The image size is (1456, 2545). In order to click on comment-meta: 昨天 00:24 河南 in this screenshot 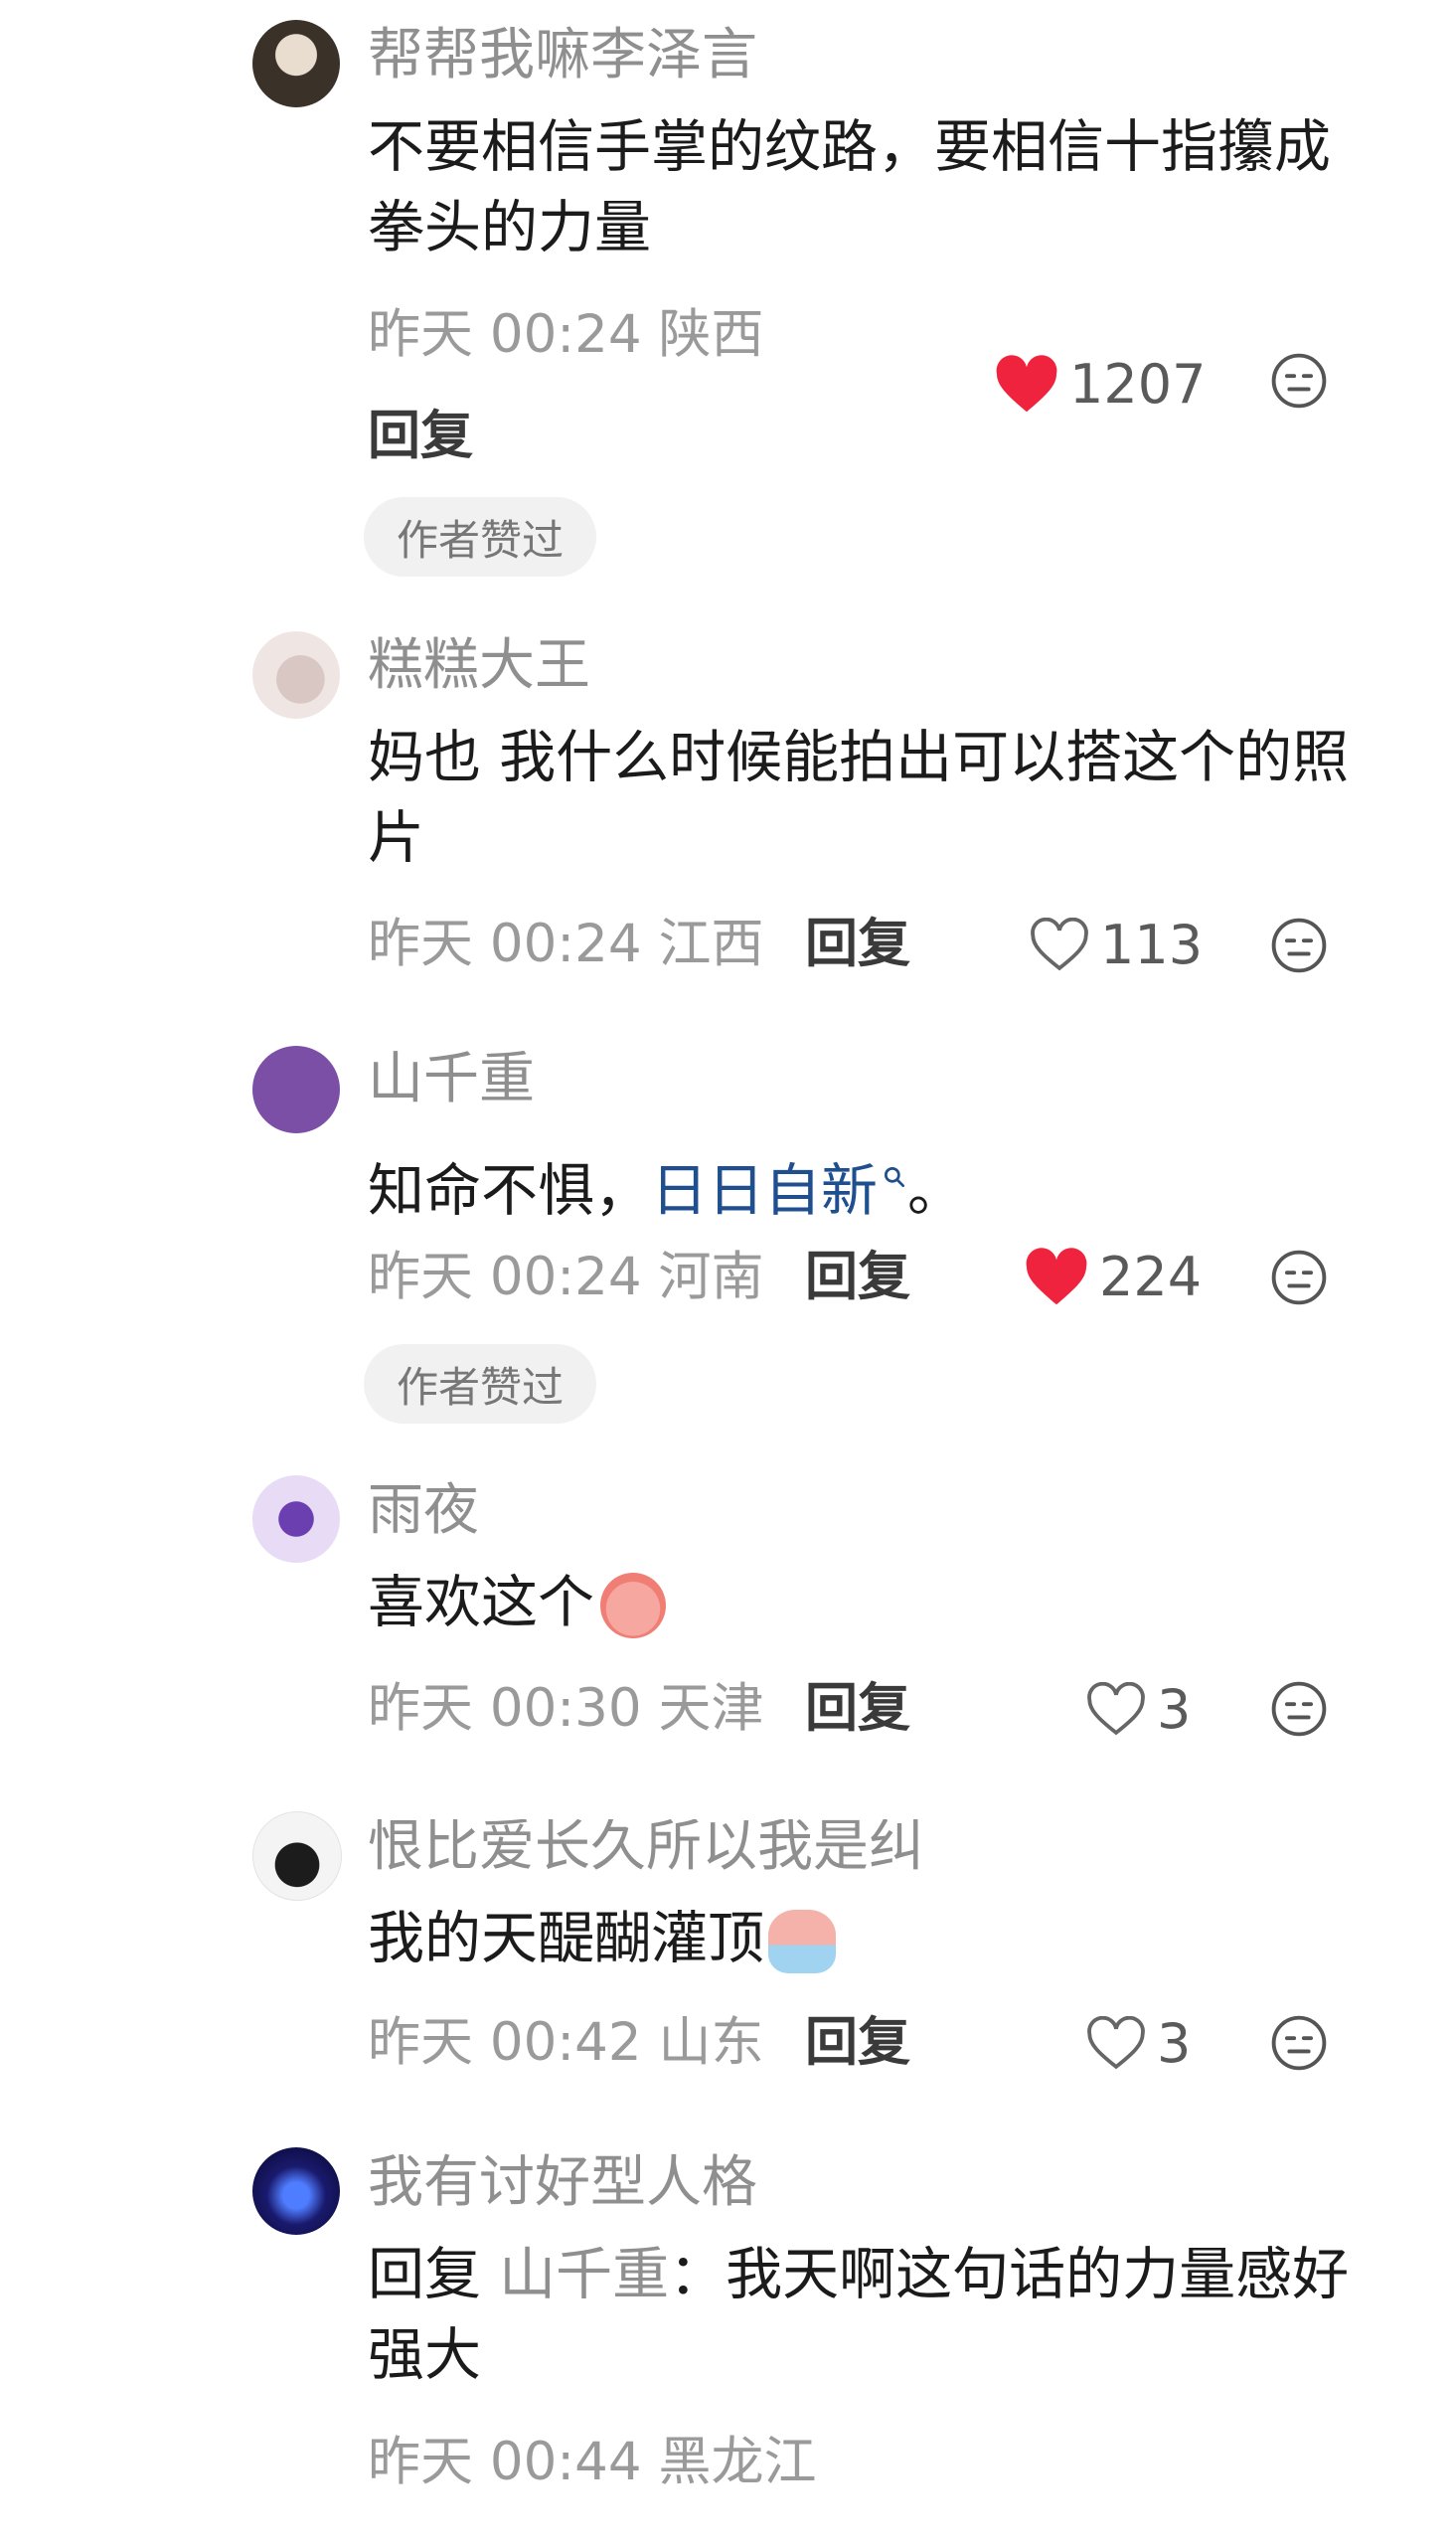, I will do `click(565, 1277)`.